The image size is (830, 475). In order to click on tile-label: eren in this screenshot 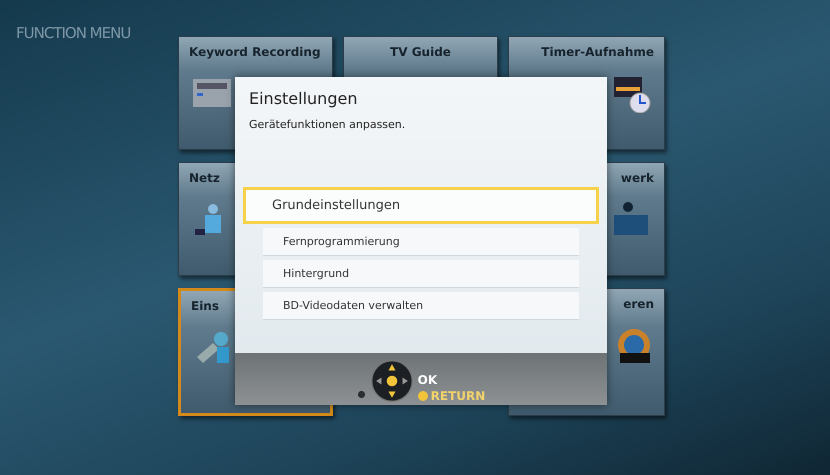, I will do `click(638, 304)`.